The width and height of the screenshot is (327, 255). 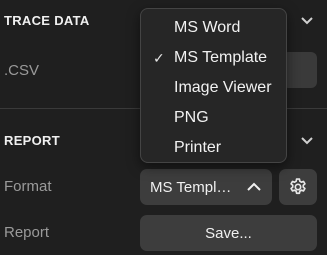 I want to click on format-option-ms-word: MS Word, so click(x=213, y=28).